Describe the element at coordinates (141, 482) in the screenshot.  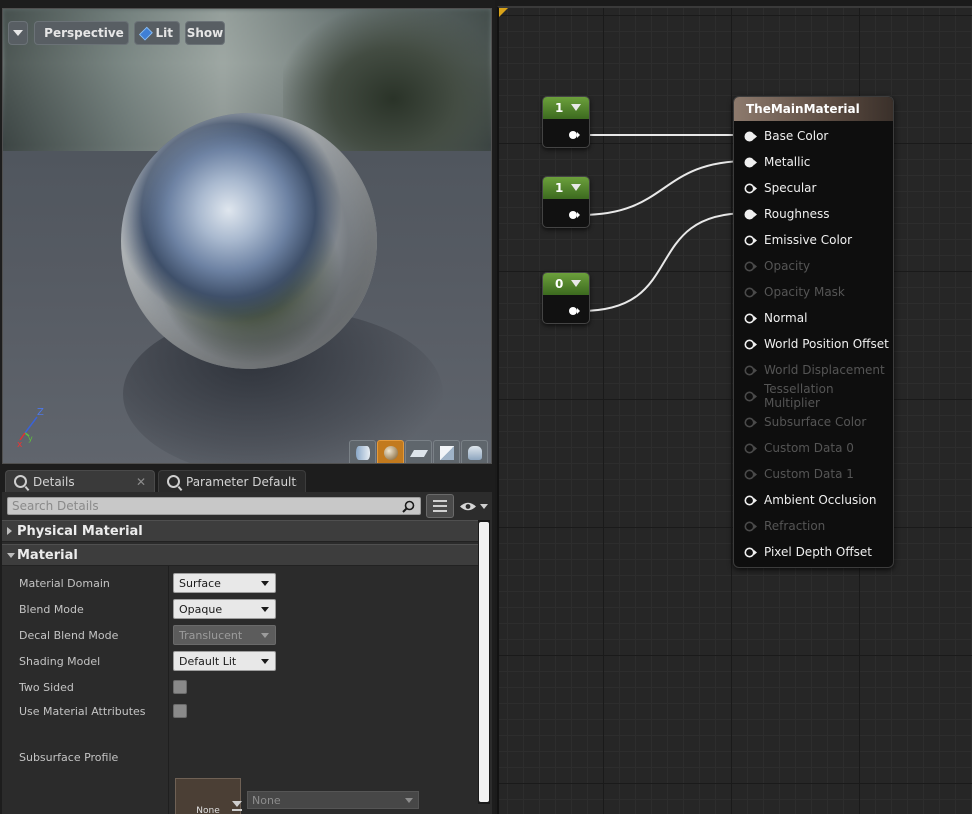
I see `close-icon: ✕` at that location.